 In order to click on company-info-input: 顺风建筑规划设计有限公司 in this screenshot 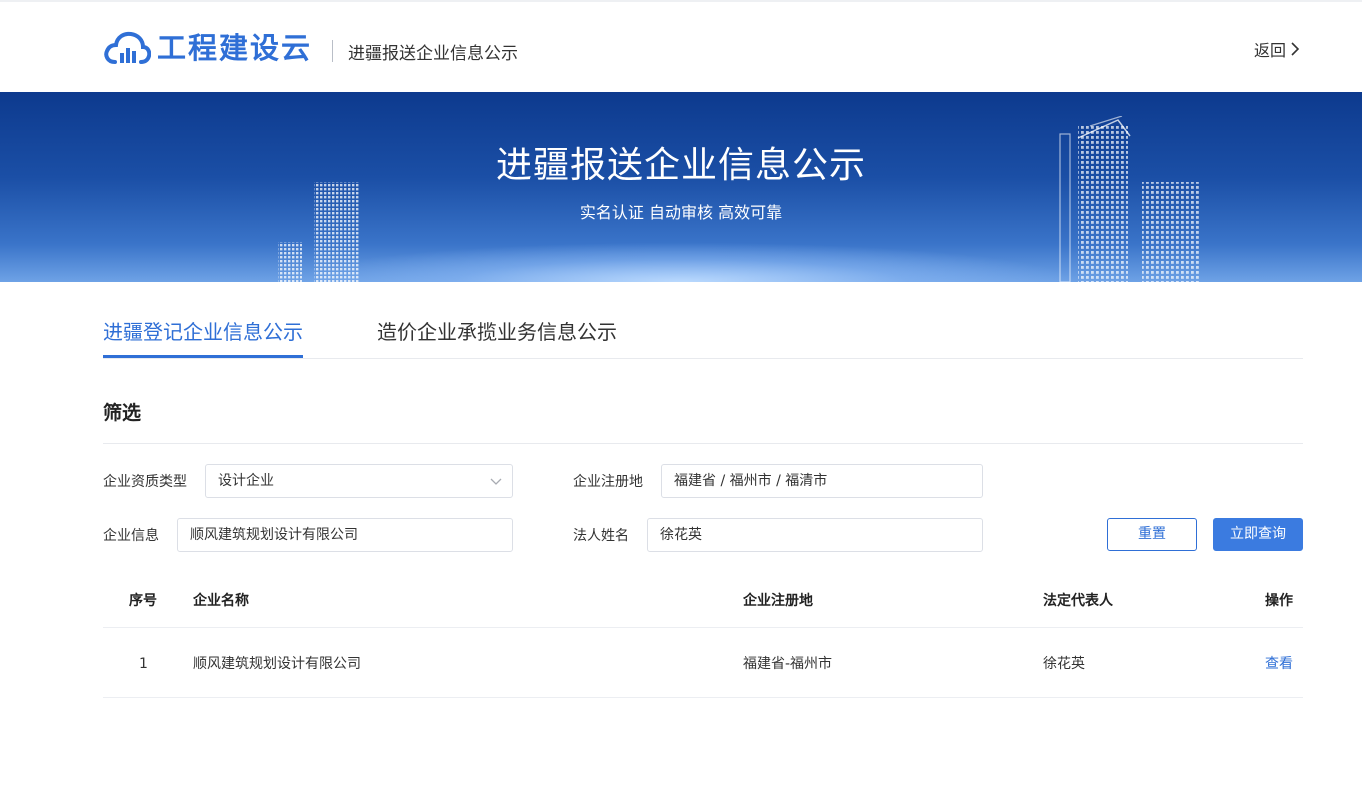, I will do `click(345, 535)`.